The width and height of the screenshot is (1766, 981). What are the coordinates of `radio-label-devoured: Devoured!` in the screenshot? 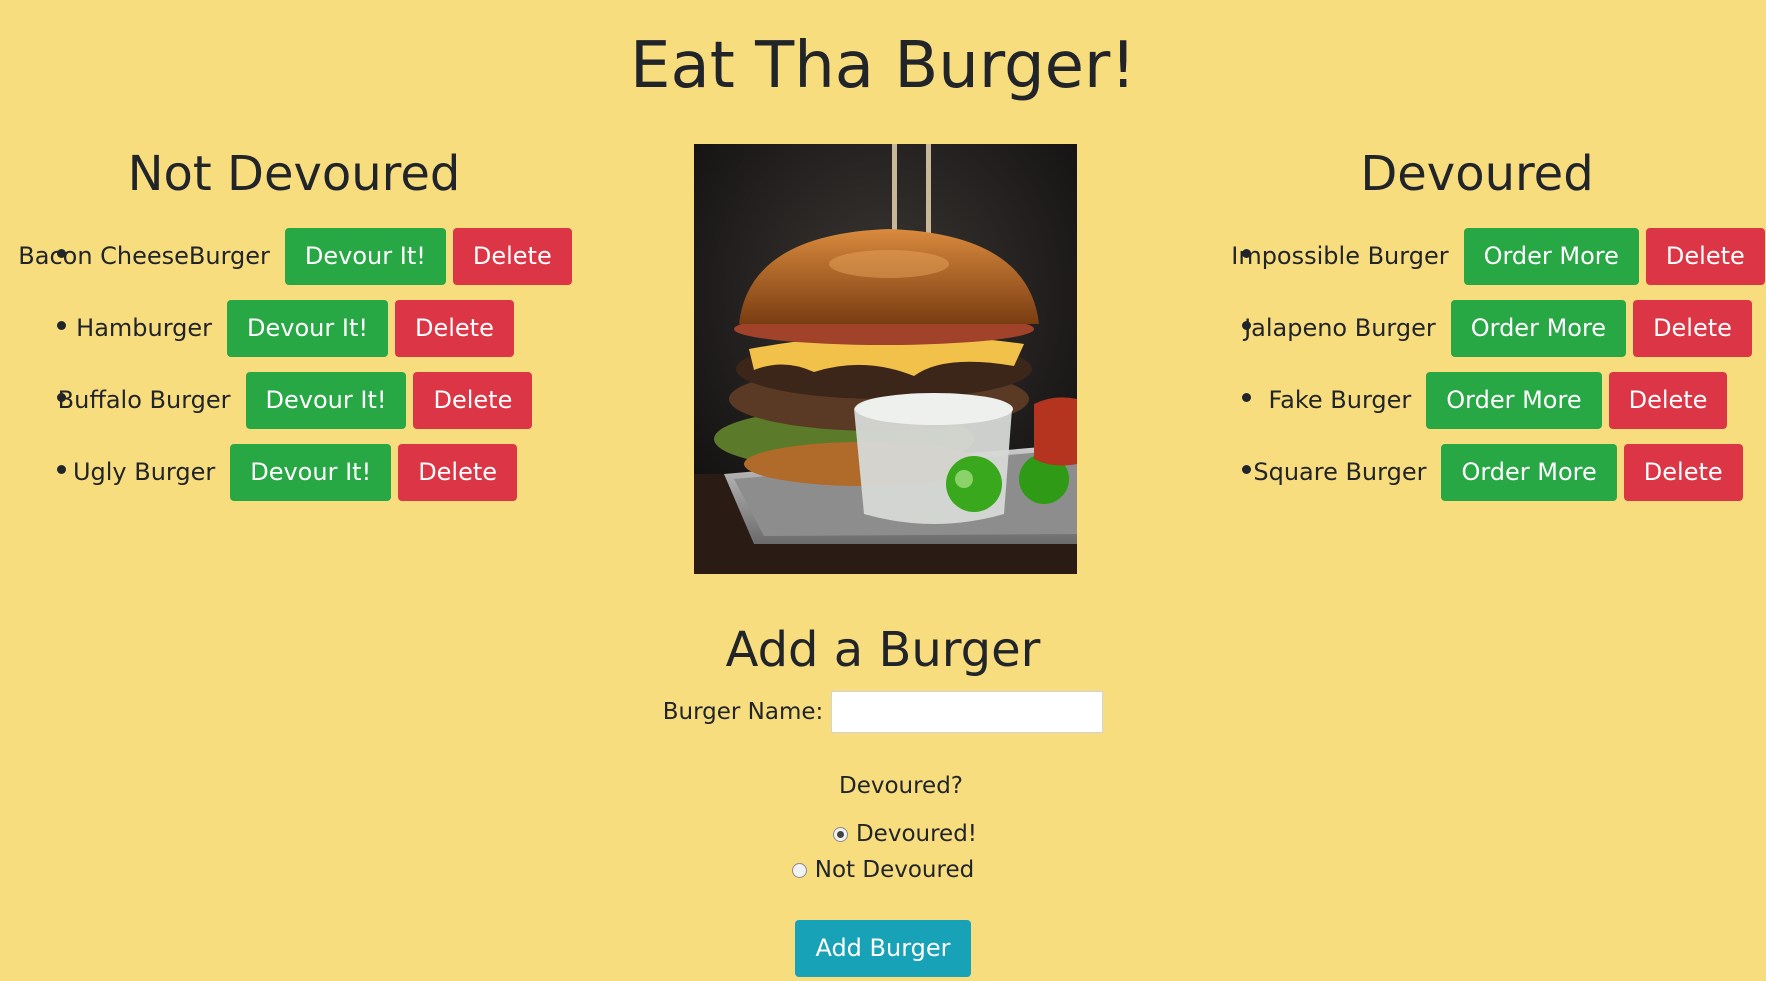 It's located at (916, 834).